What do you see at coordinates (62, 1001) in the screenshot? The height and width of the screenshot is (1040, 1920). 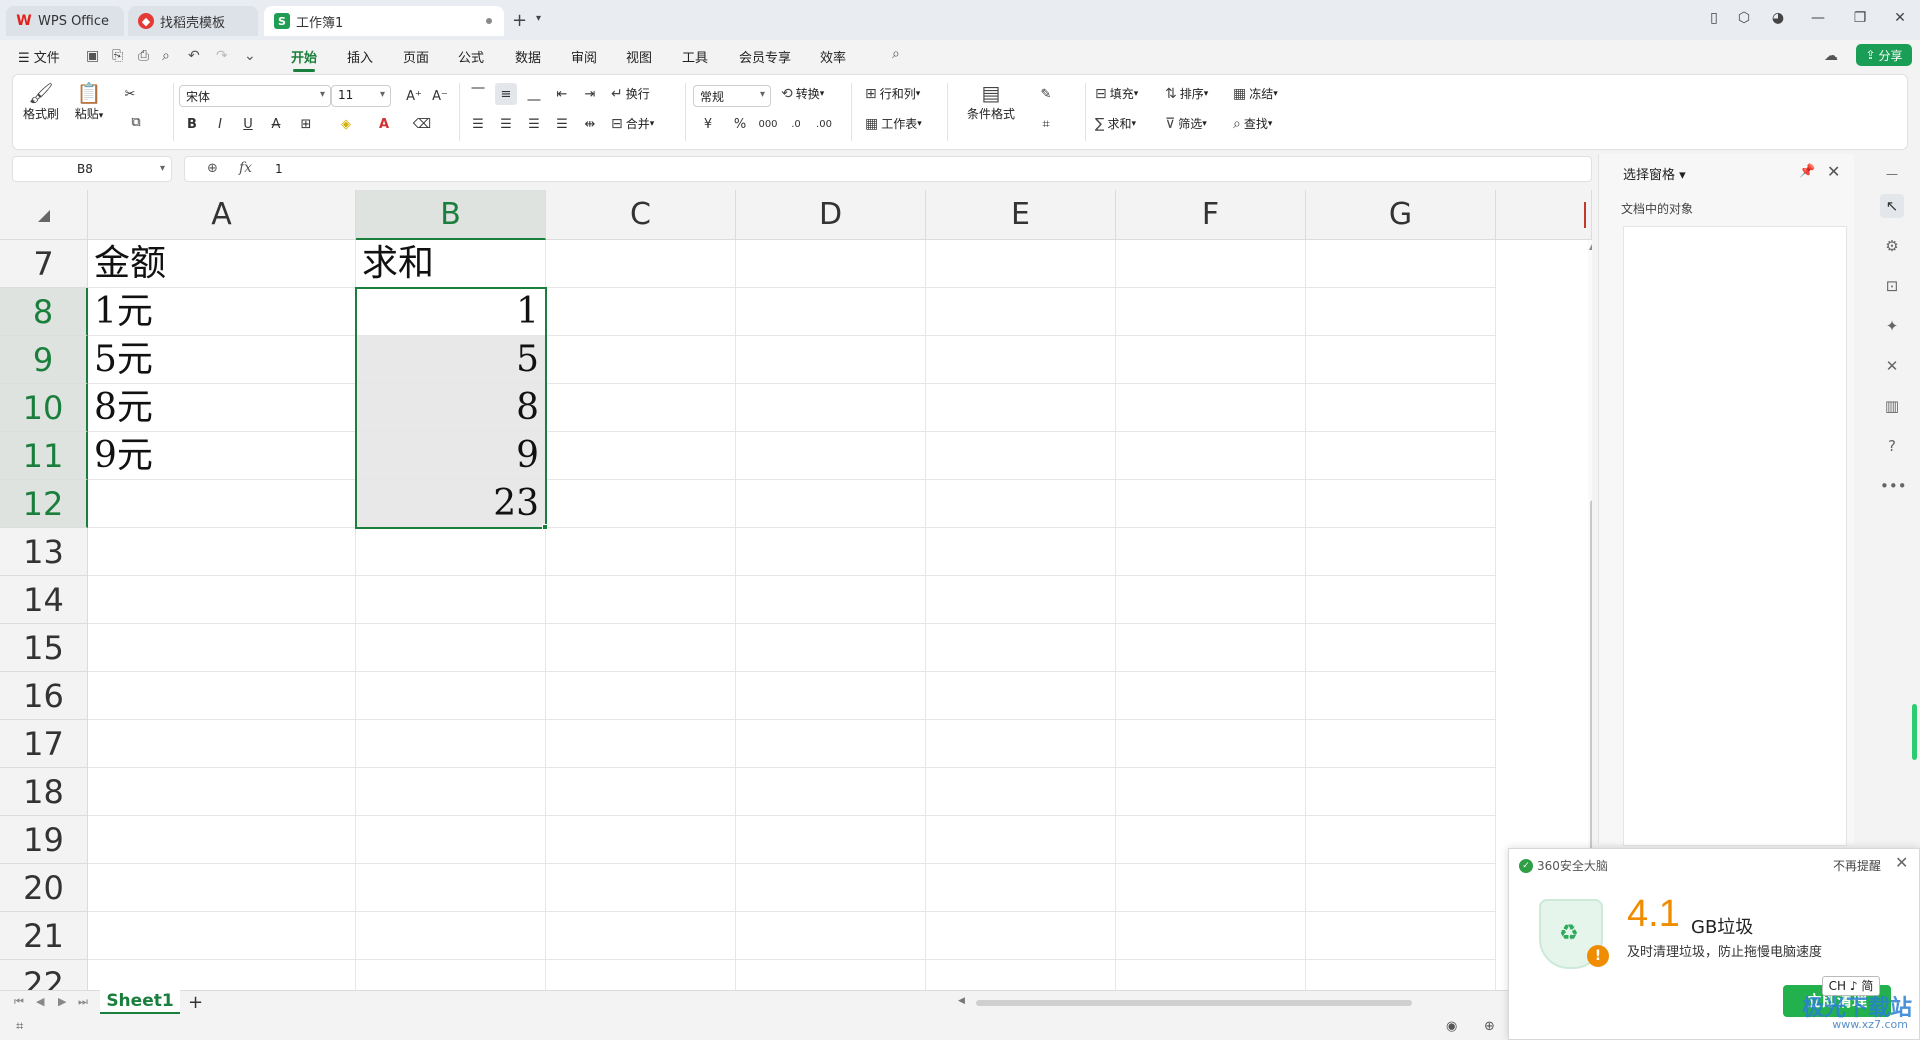 I see `next-sheet-icon: ▶` at bounding box center [62, 1001].